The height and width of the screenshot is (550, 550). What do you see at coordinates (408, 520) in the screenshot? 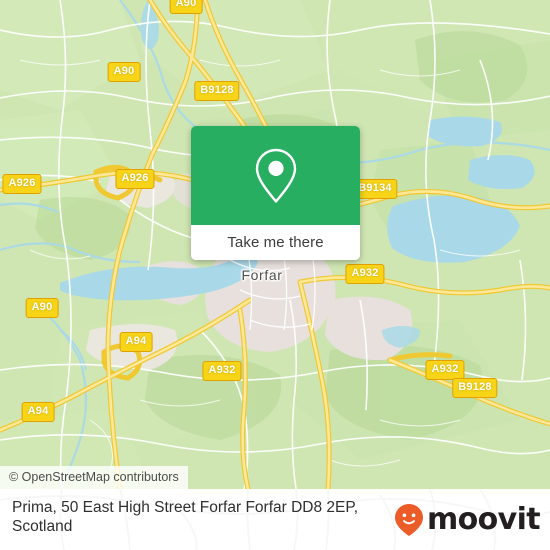
I see `moovit-smiley-pin-icon` at bounding box center [408, 520].